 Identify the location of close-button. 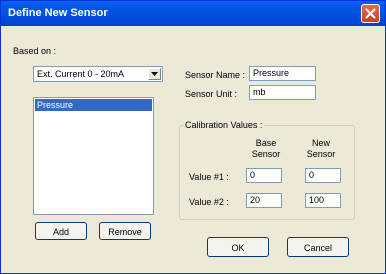
(370, 13).